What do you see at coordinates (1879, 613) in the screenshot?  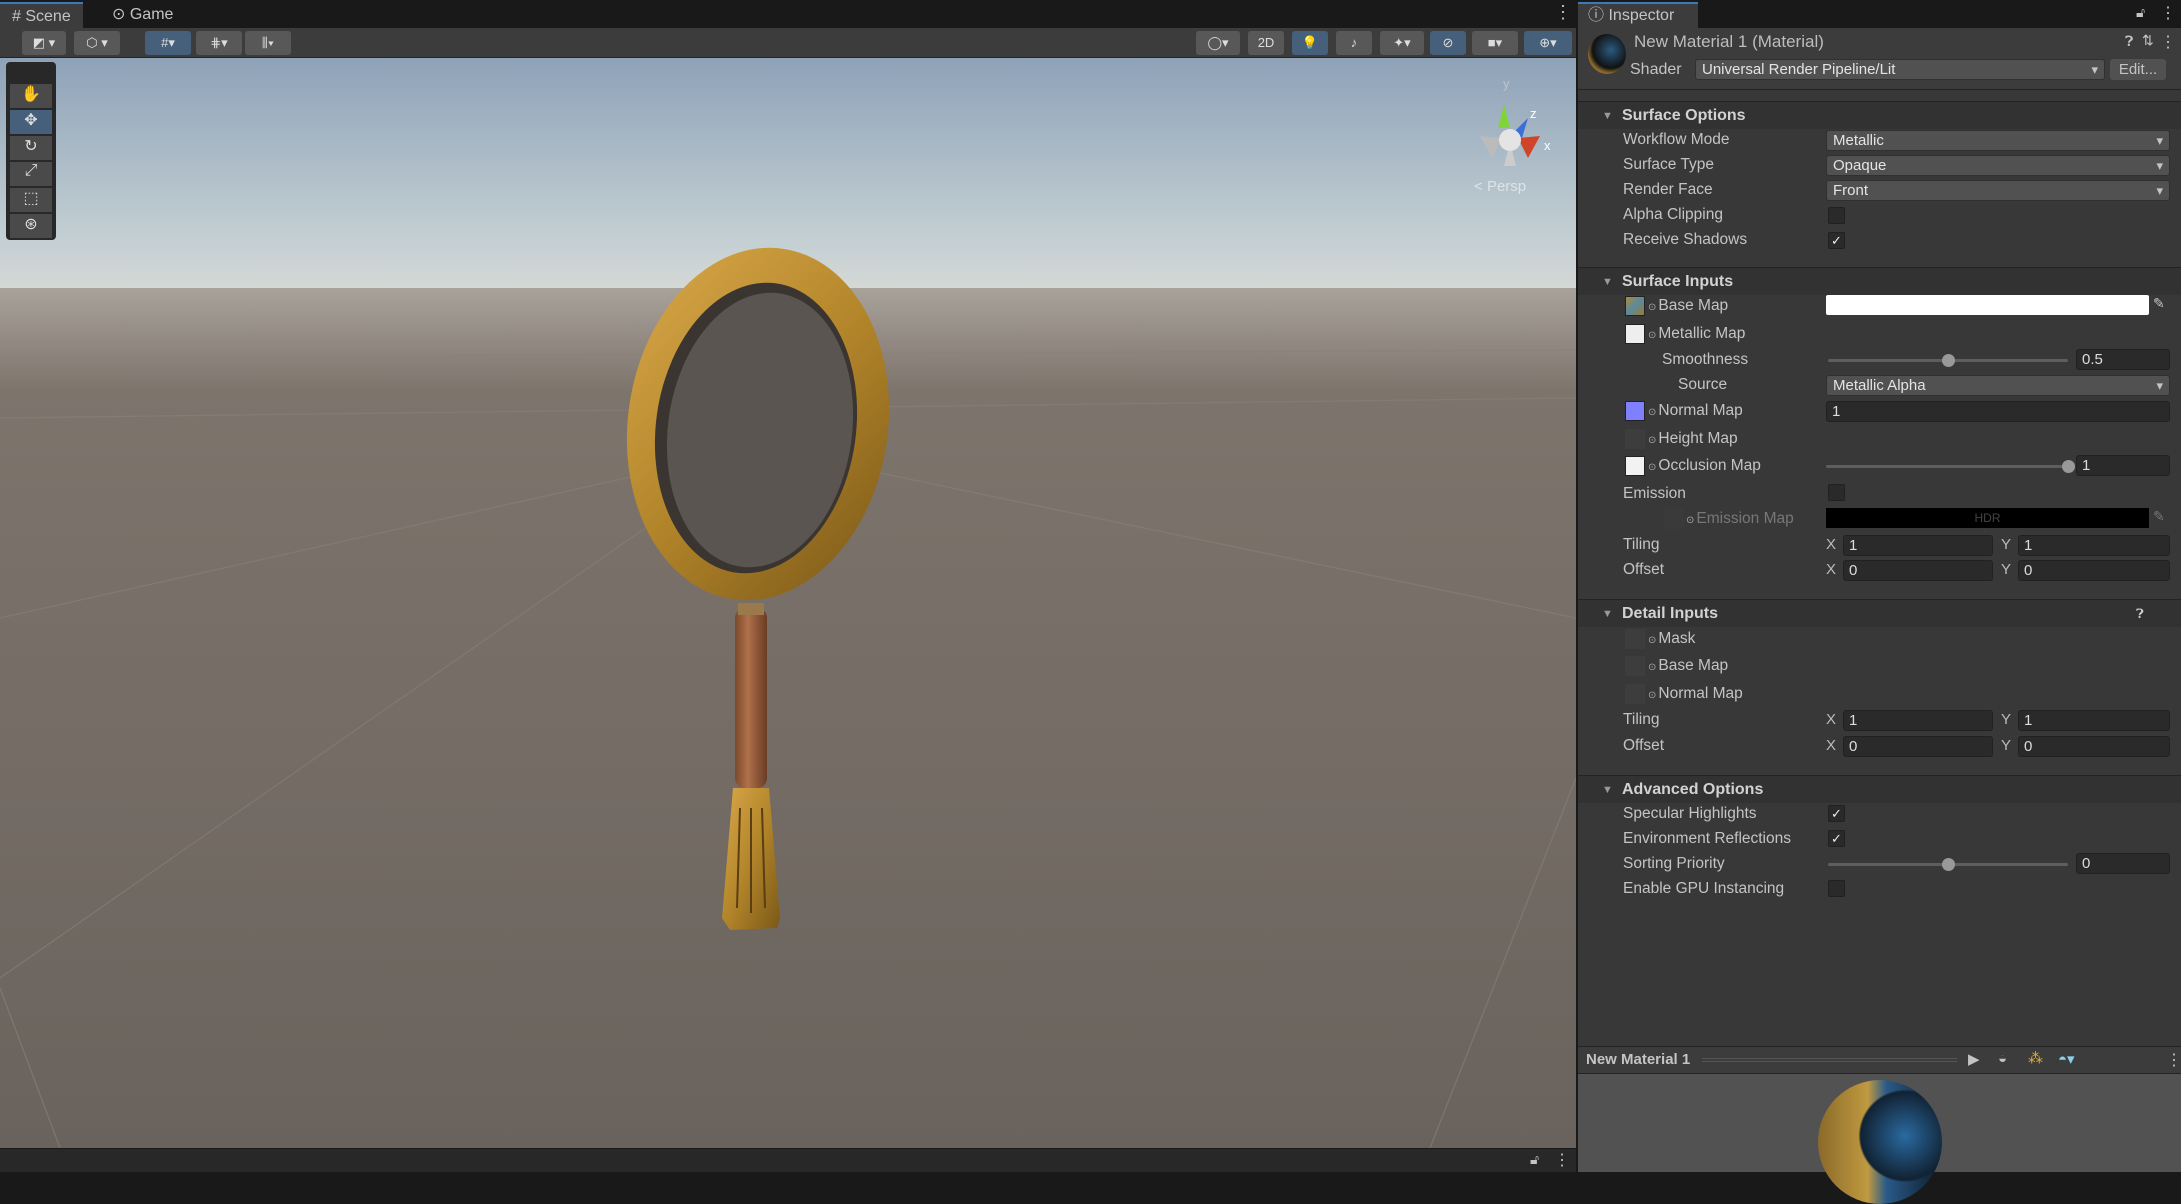 I see `detail-inputs-header: ▼ Detail Inputs ❓︎` at bounding box center [1879, 613].